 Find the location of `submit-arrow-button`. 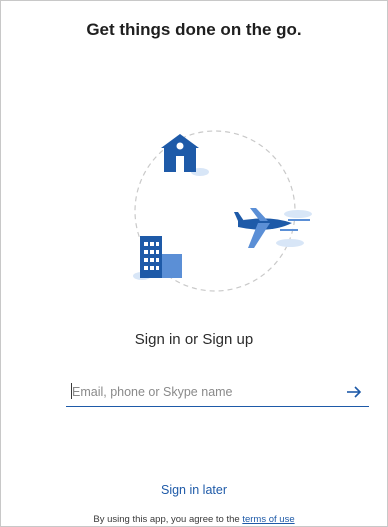

submit-arrow-button is located at coordinates (354, 392).